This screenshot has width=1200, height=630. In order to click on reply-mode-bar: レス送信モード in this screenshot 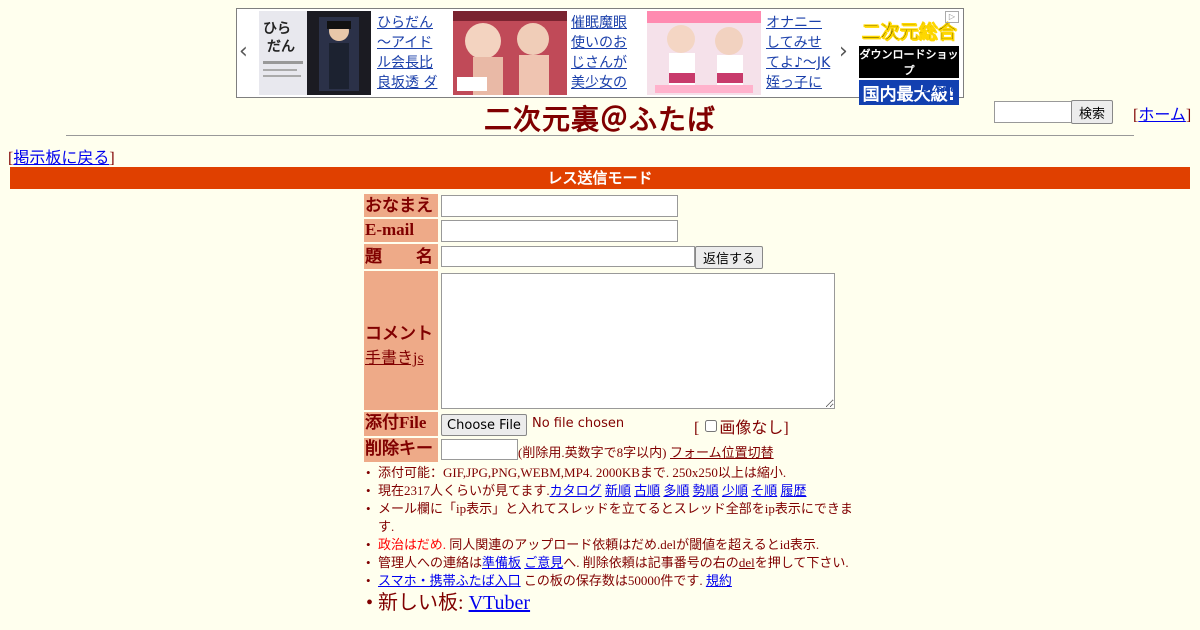, I will do `click(600, 178)`.